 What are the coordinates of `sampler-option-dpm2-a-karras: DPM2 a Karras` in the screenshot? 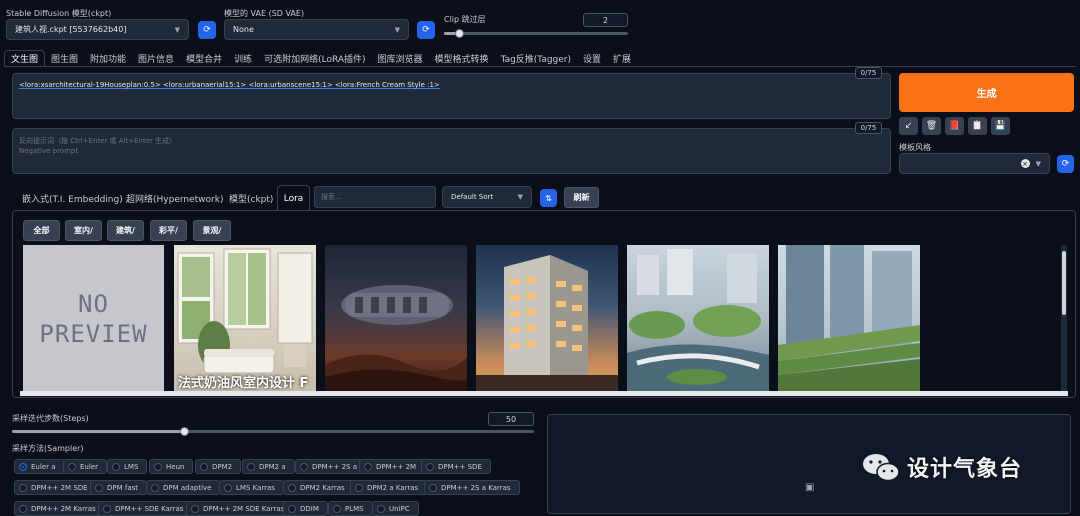 It's located at (389, 487).